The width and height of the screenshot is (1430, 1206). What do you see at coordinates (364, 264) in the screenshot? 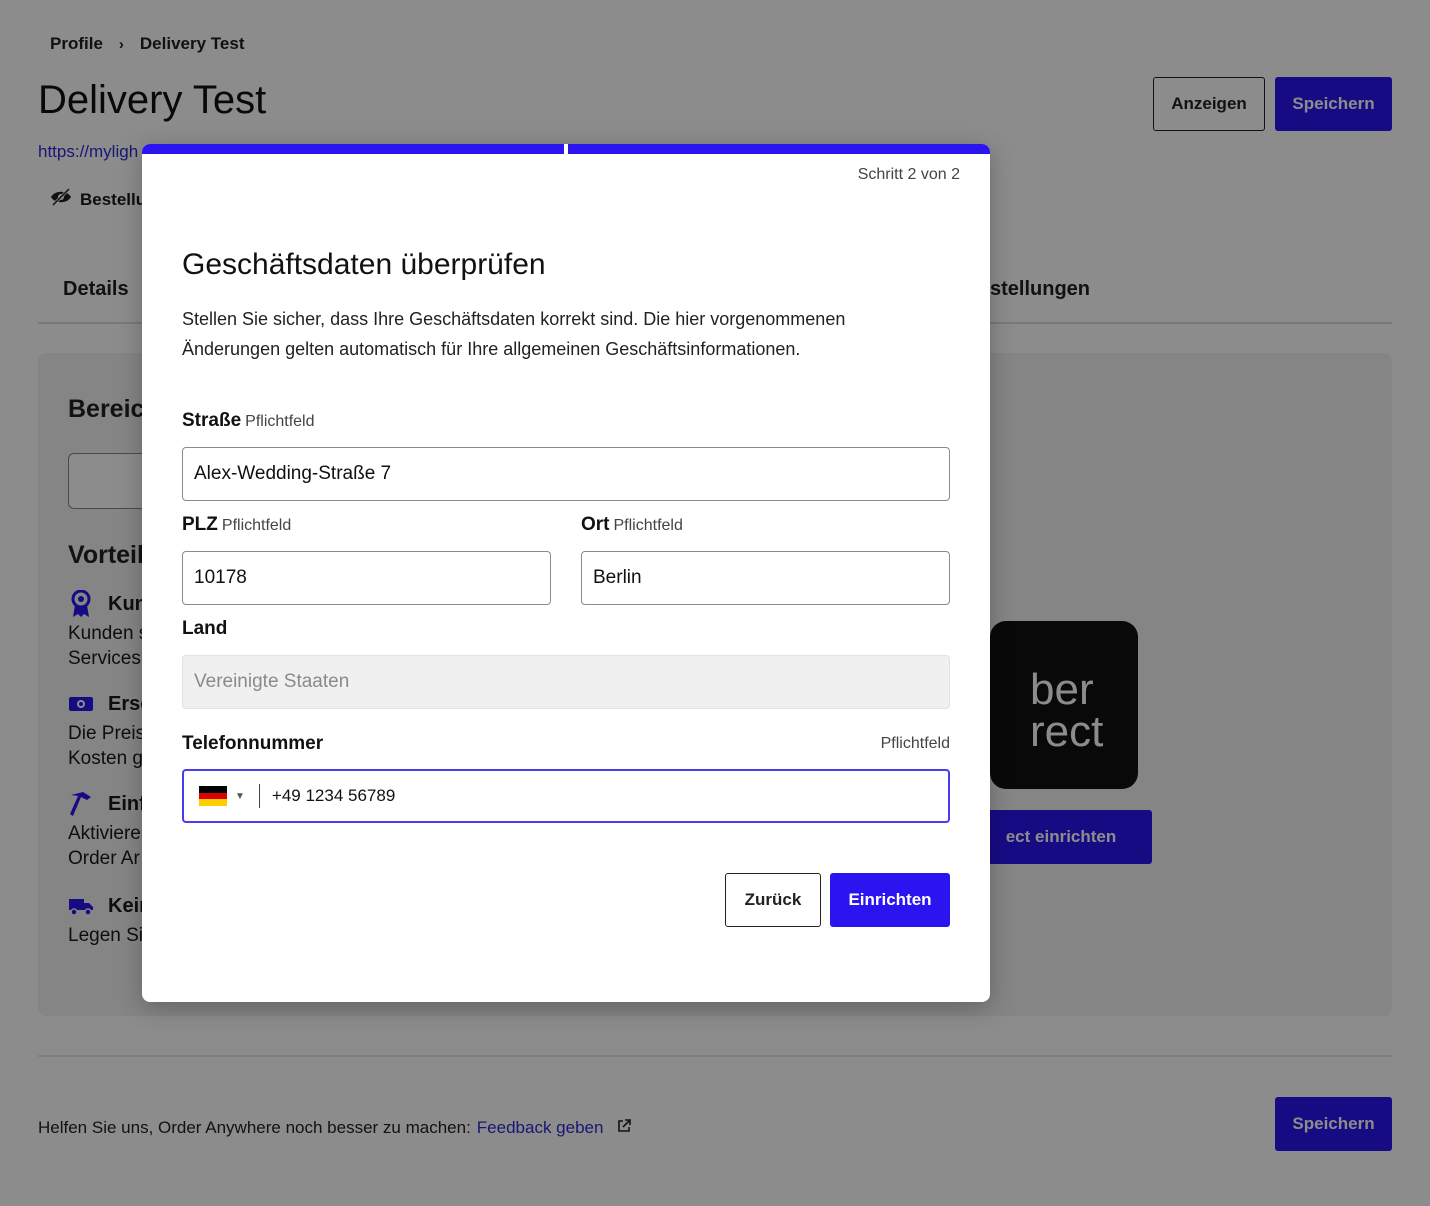
I see `dialog-title: Geschäftsdaten überprüfen` at bounding box center [364, 264].